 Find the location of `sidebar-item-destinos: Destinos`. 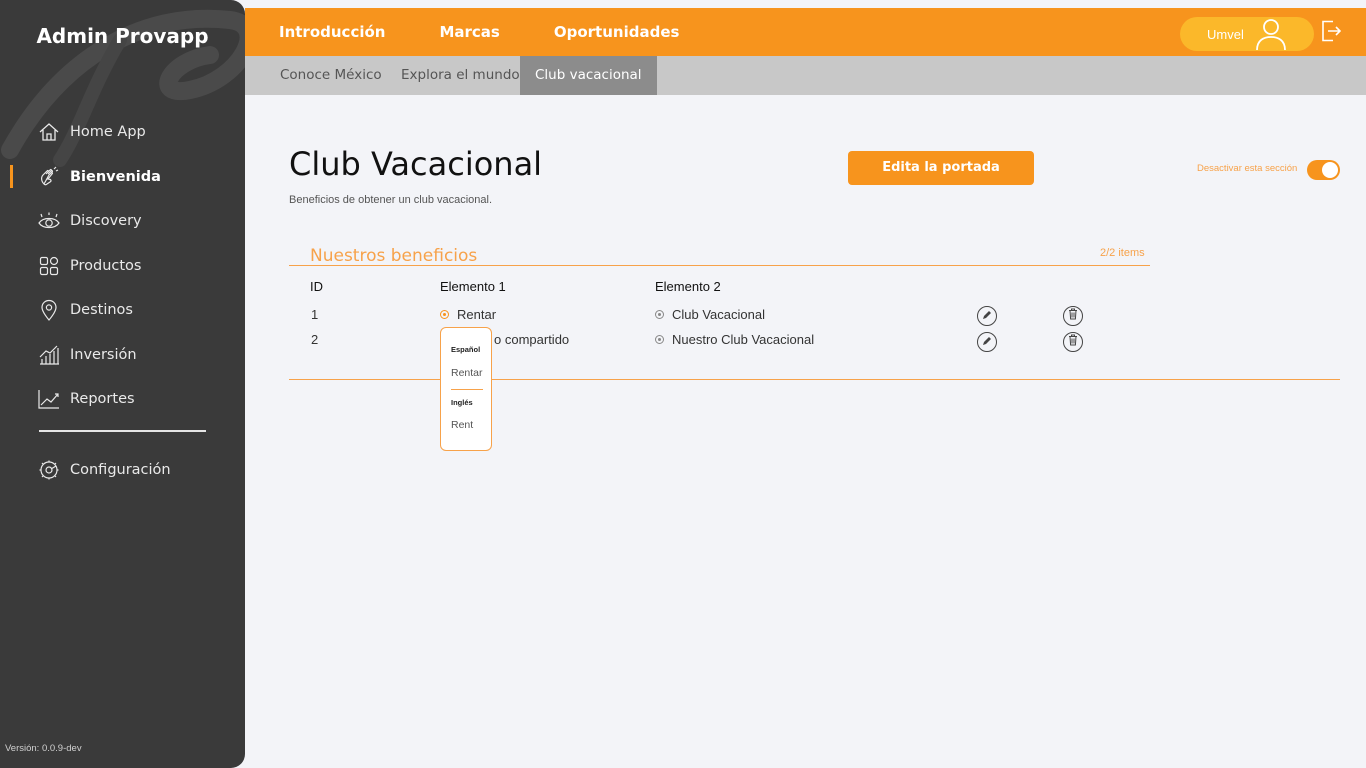

sidebar-item-destinos: Destinos is located at coordinates (122, 310).